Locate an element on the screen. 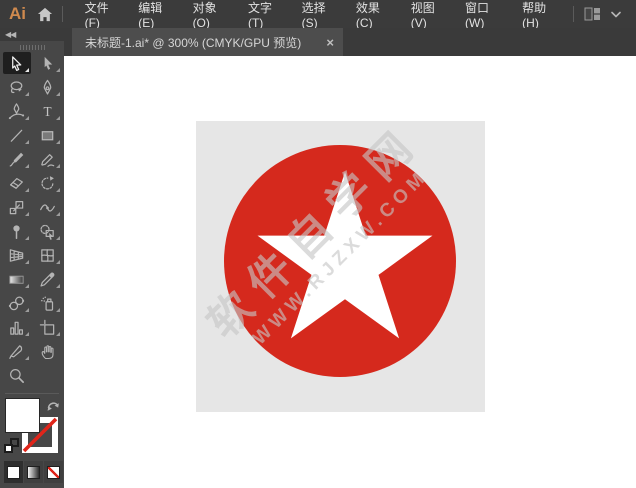  hand-tool is located at coordinates (48, 351).